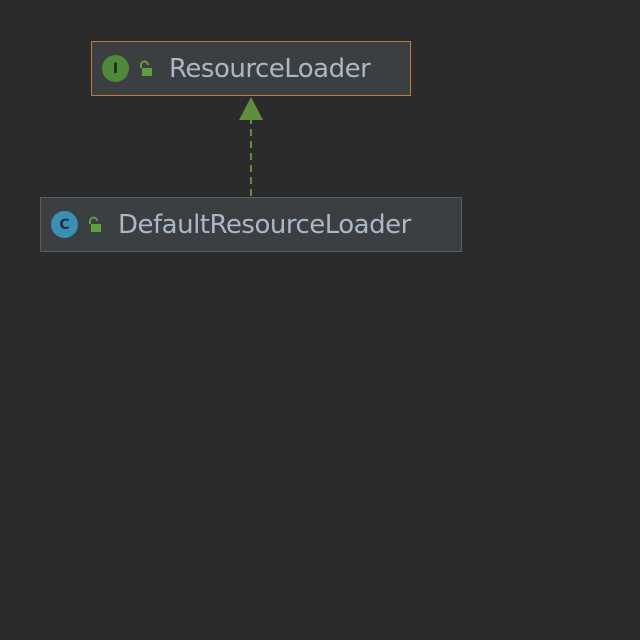 The height and width of the screenshot is (640, 640). What do you see at coordinates (64, 224) in the screenshot?
I see `class-icon: C` at bounding box center [64, 224].